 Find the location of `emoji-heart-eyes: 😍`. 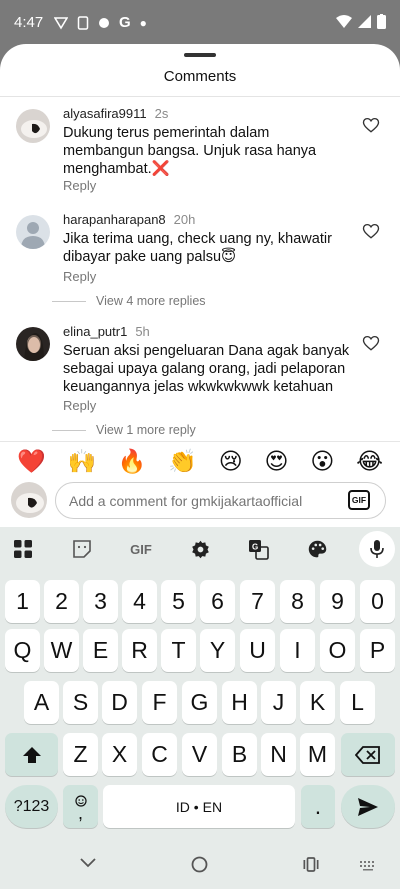

emoji-heart-eyes: 😍 is located at coordinates (277, 461).